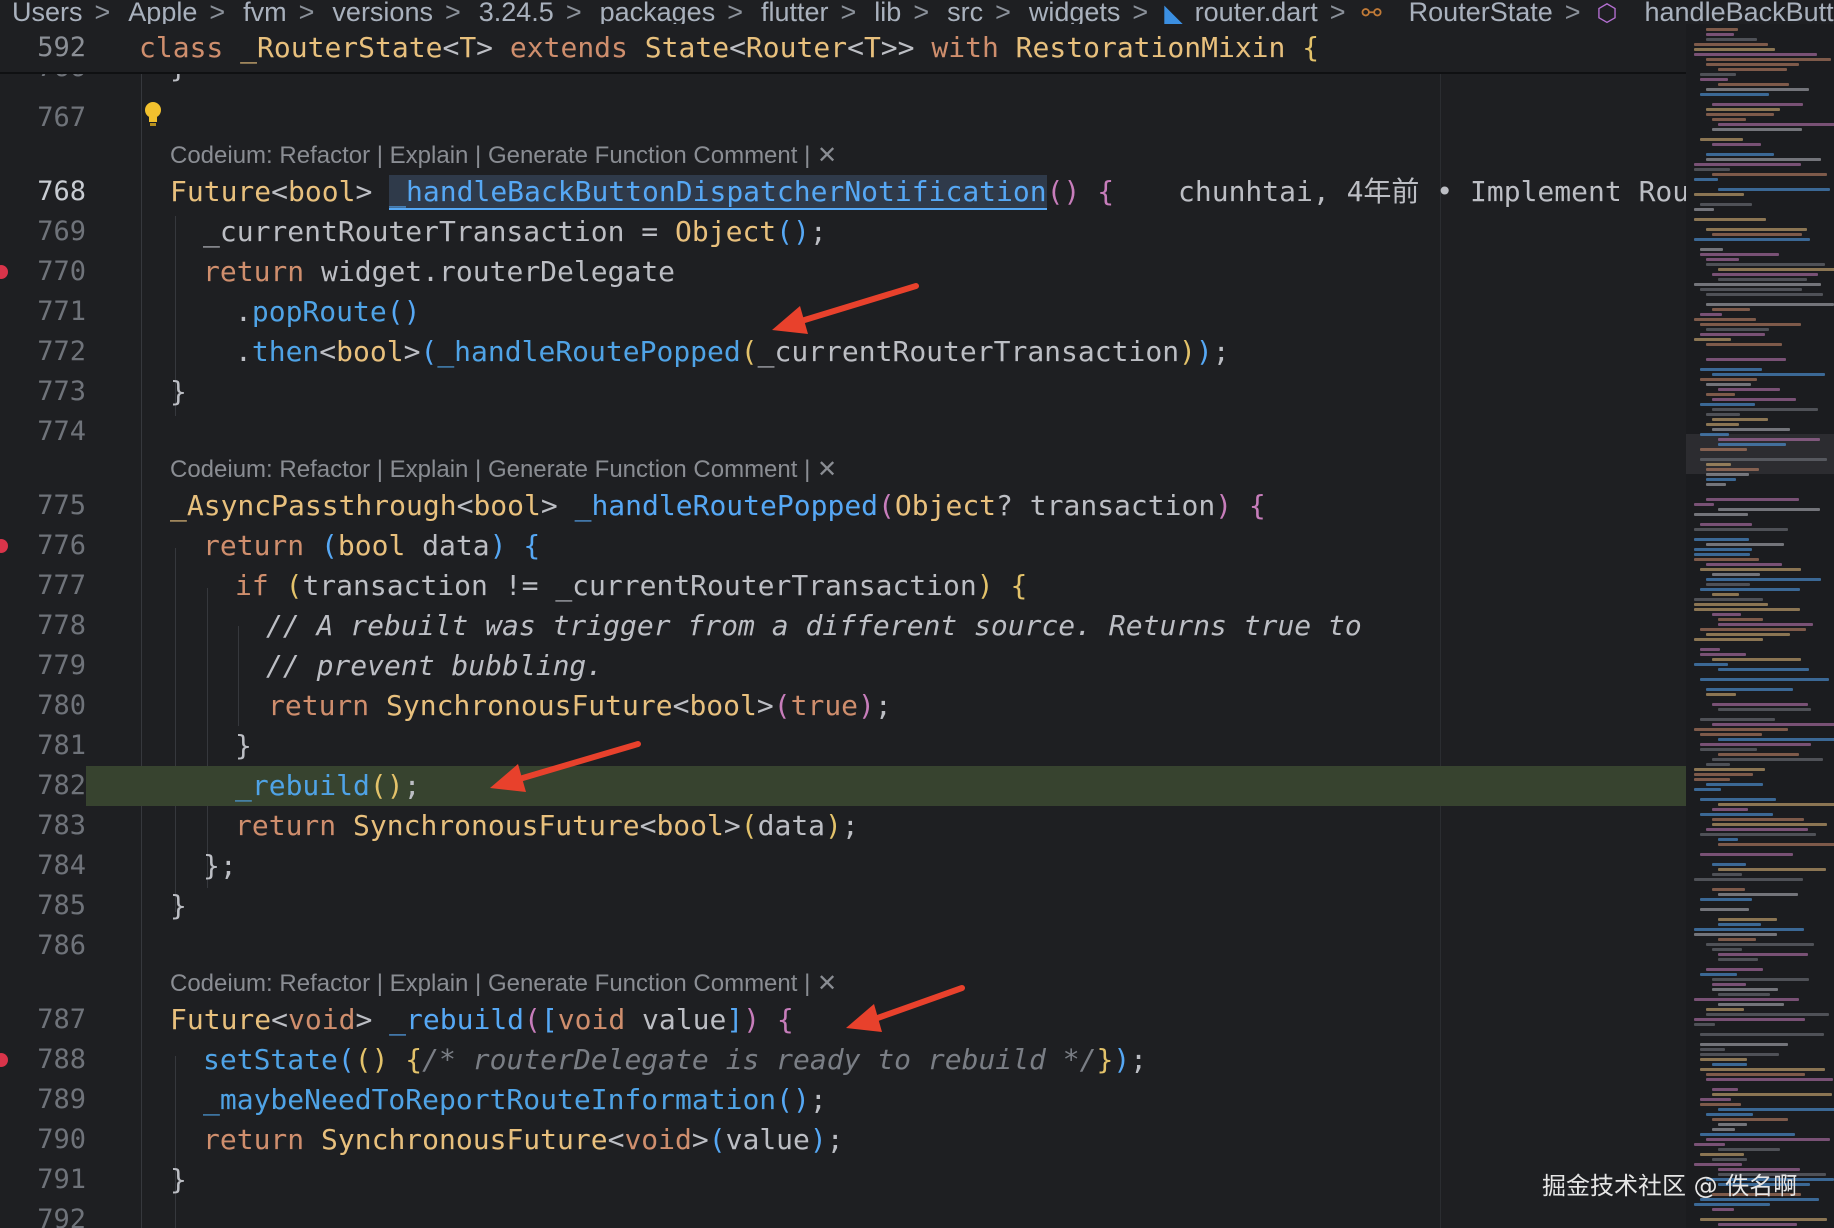  I want to click on line-number: 770, so click(61, 271).